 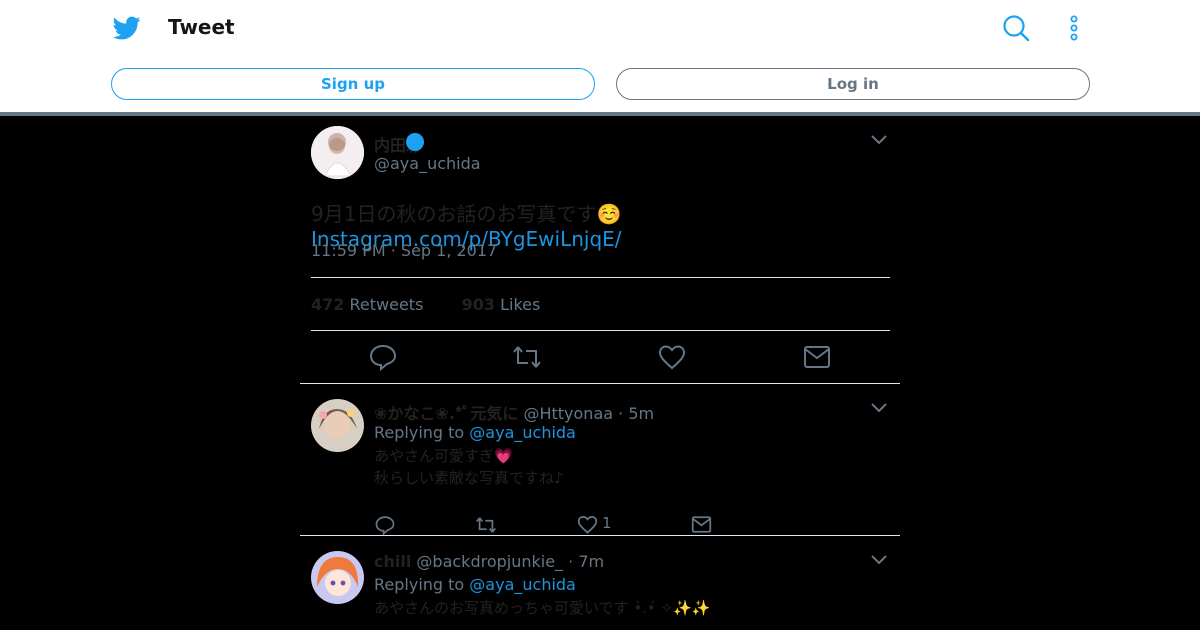 I want to click on search-icon, so click(x=1016, y=28).